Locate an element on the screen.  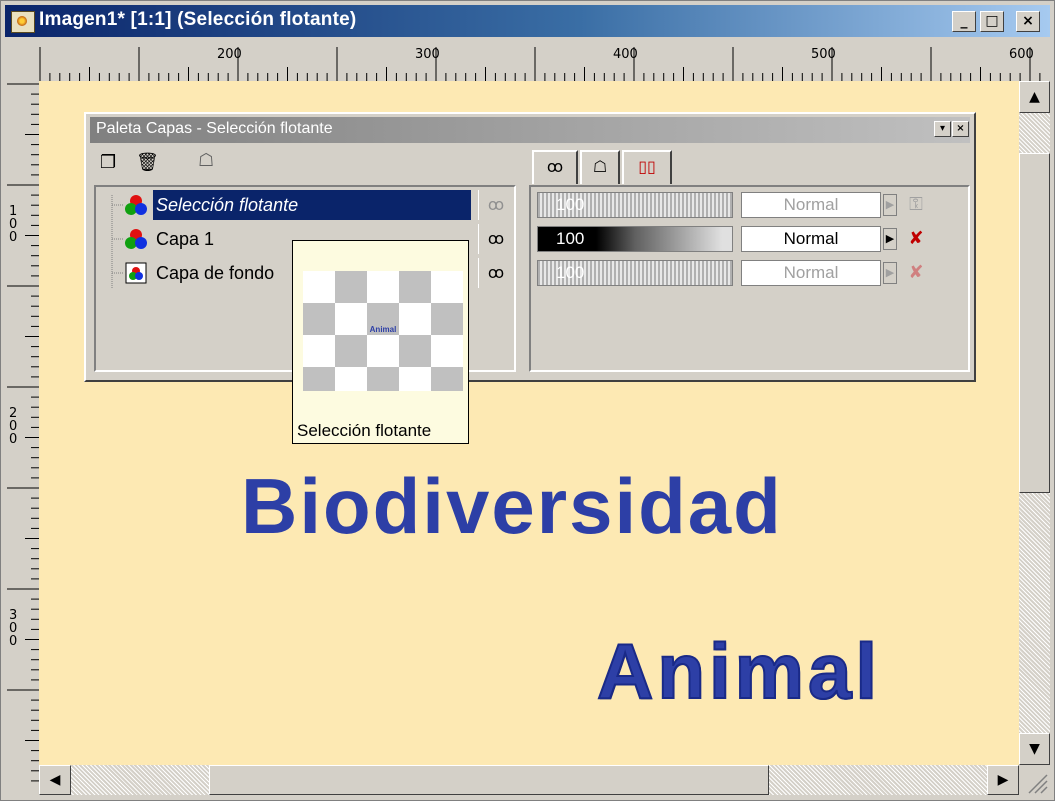
ruler-label-100: 1 0 0 is located at coordinates (14, 224).